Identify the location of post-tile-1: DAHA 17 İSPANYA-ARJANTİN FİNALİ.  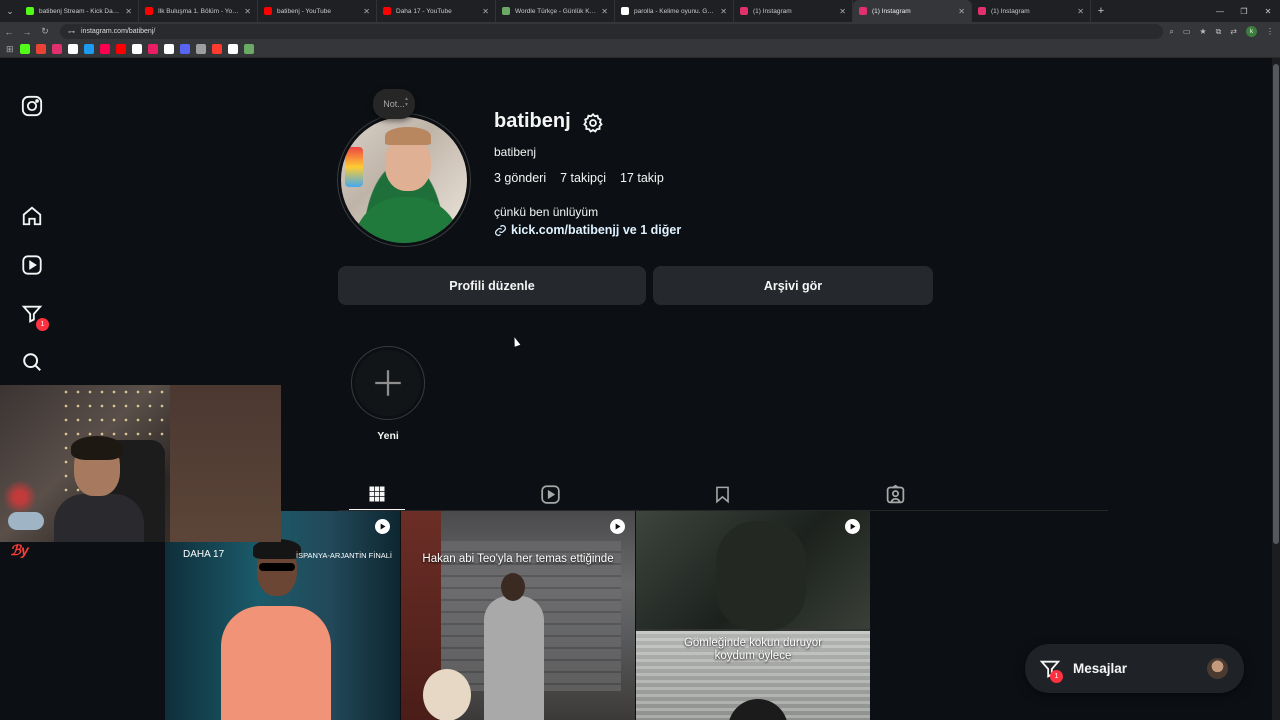
(282, 615).